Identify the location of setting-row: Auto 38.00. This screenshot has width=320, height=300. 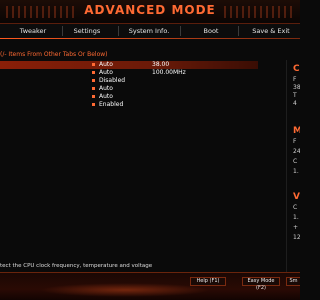
(129, 65).